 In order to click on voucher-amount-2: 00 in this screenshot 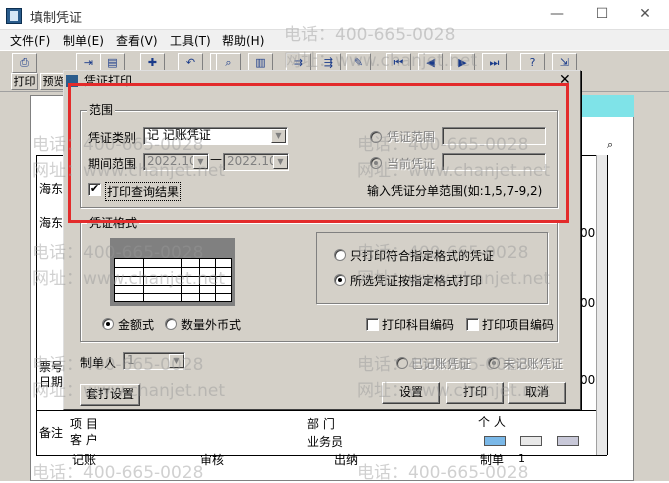, I will do `click(588, 303)`.